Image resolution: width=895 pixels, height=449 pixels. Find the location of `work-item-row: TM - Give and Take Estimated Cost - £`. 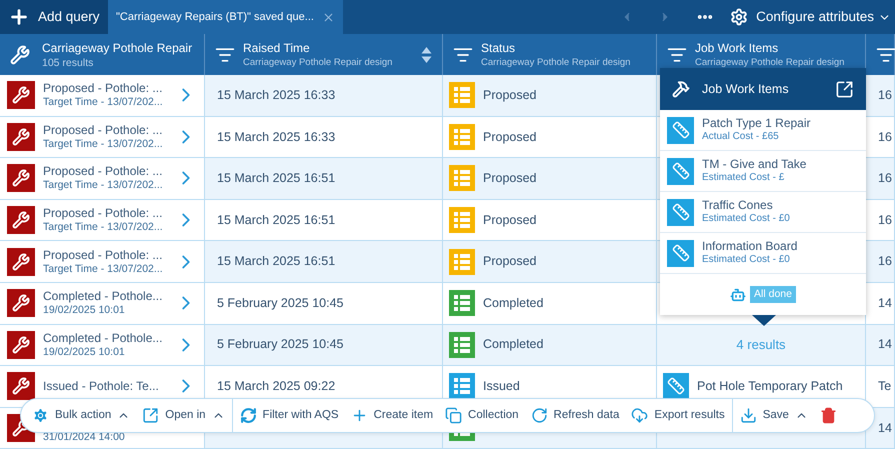

work-item-row: TM - Give and Take Estimated Cost - £ is located at coordinates (763, 171).